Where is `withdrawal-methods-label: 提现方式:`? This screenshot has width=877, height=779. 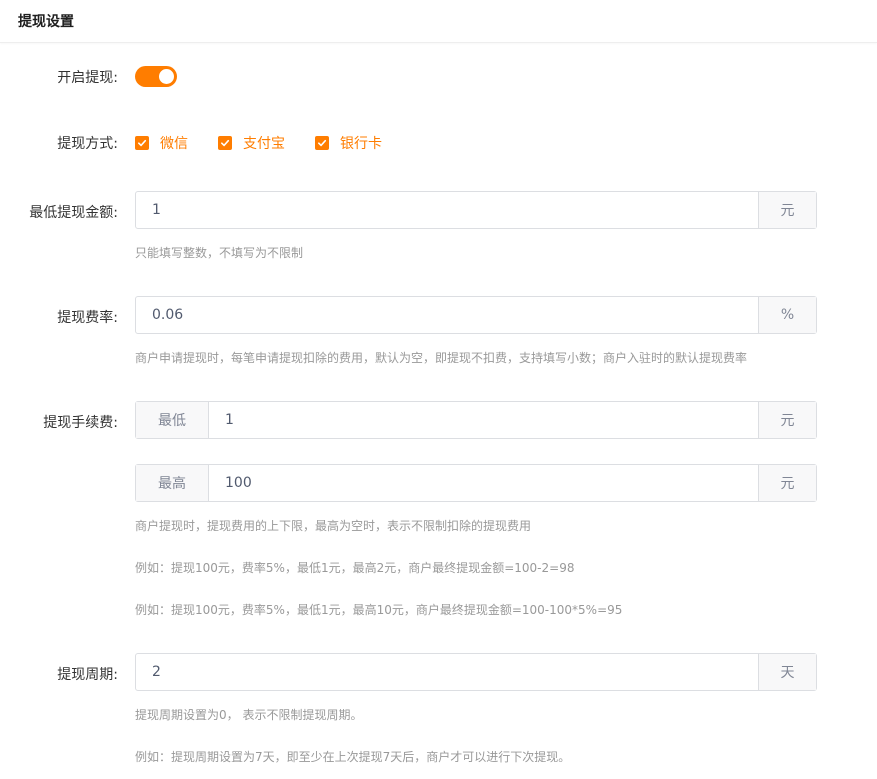
withdrawal-methods-label: 提现方式: is located at coordinates (87, 144).